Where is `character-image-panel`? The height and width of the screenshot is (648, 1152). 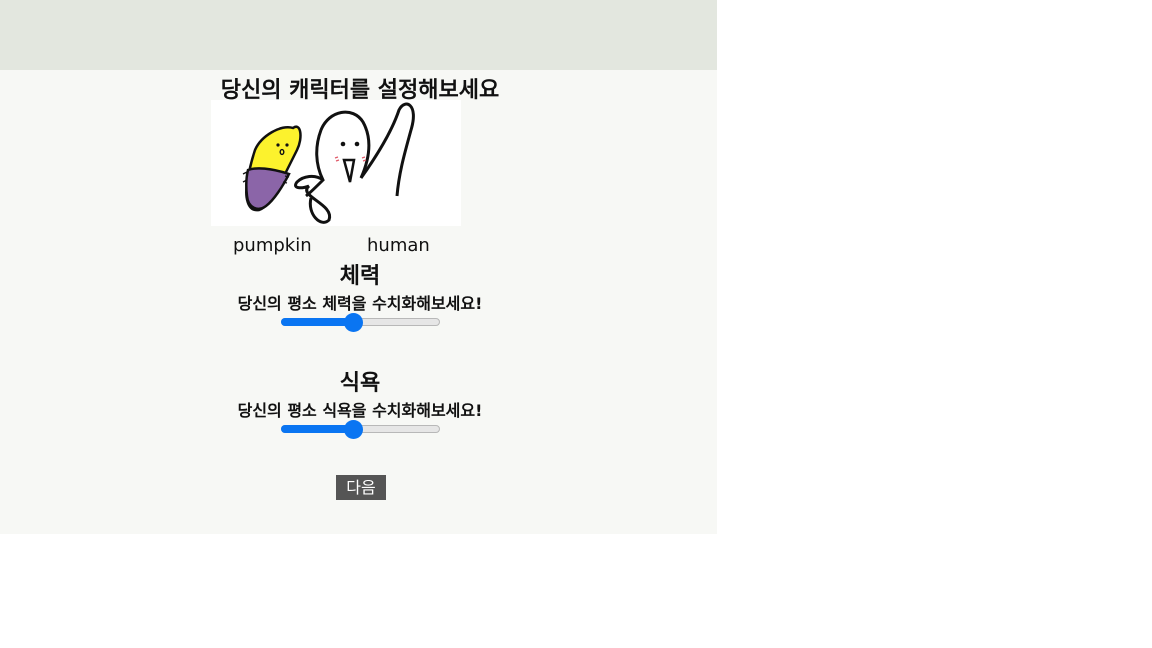
character-image-panel is located at coordinates (336, 163).